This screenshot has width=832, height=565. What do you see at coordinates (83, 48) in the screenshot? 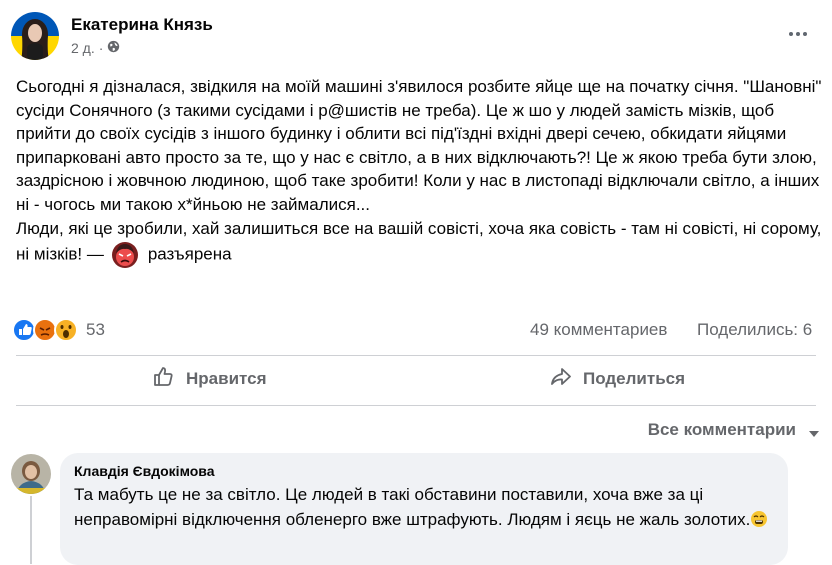
I see `post-time: 2 д.` at bounding box center [83, 48].